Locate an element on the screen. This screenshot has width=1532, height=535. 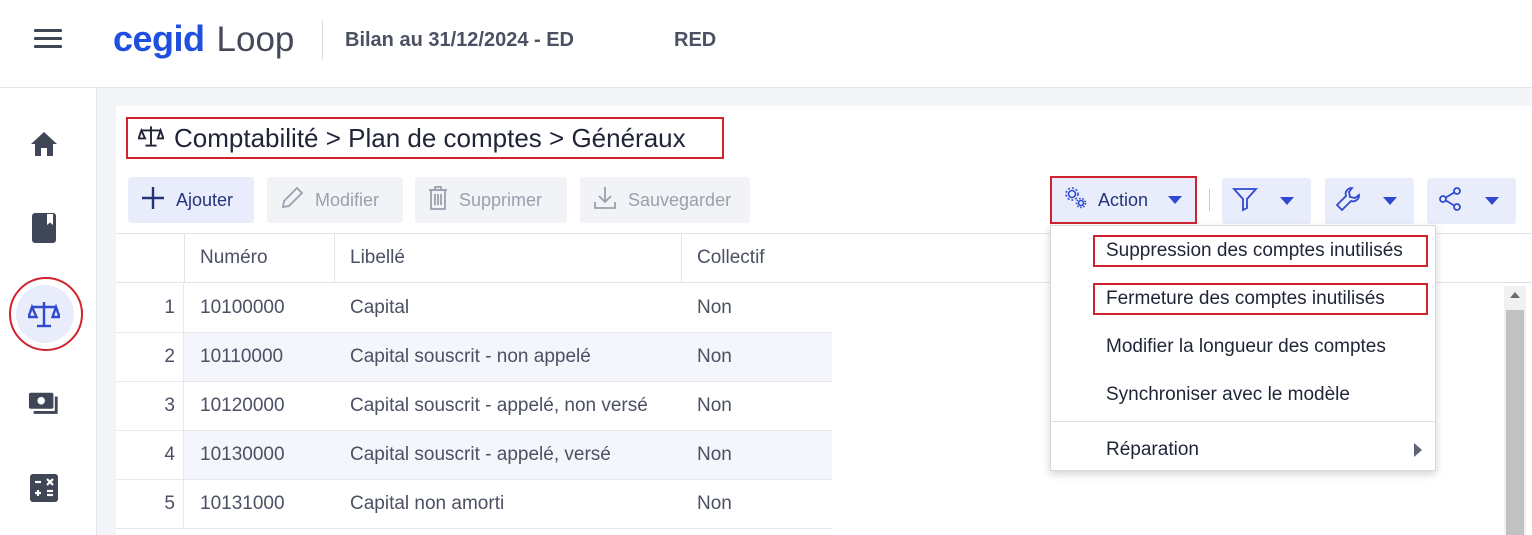
delete-button-label: Supprimer is located at coordinates (501, 199).